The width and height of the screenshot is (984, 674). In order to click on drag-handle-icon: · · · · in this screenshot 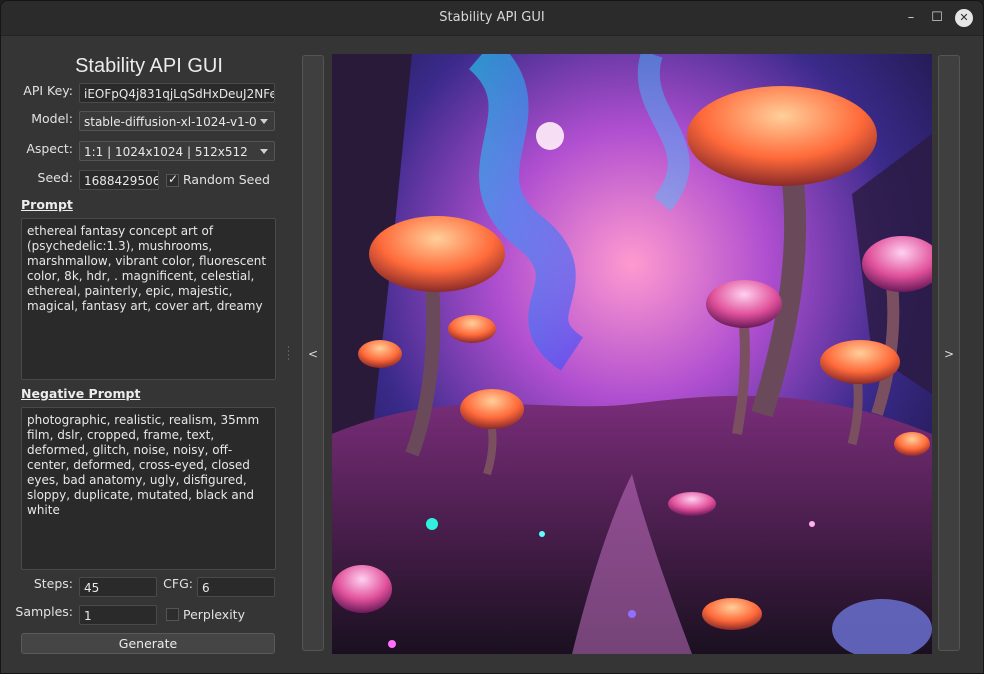, I will do `click(288, 354)`.